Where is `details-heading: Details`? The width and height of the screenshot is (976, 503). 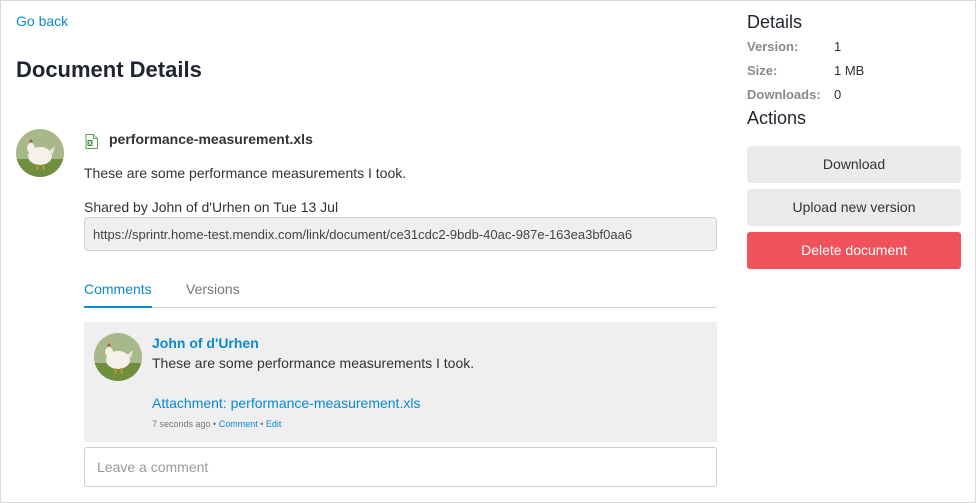 details-heading: Details is located at coordinates (775, 22).